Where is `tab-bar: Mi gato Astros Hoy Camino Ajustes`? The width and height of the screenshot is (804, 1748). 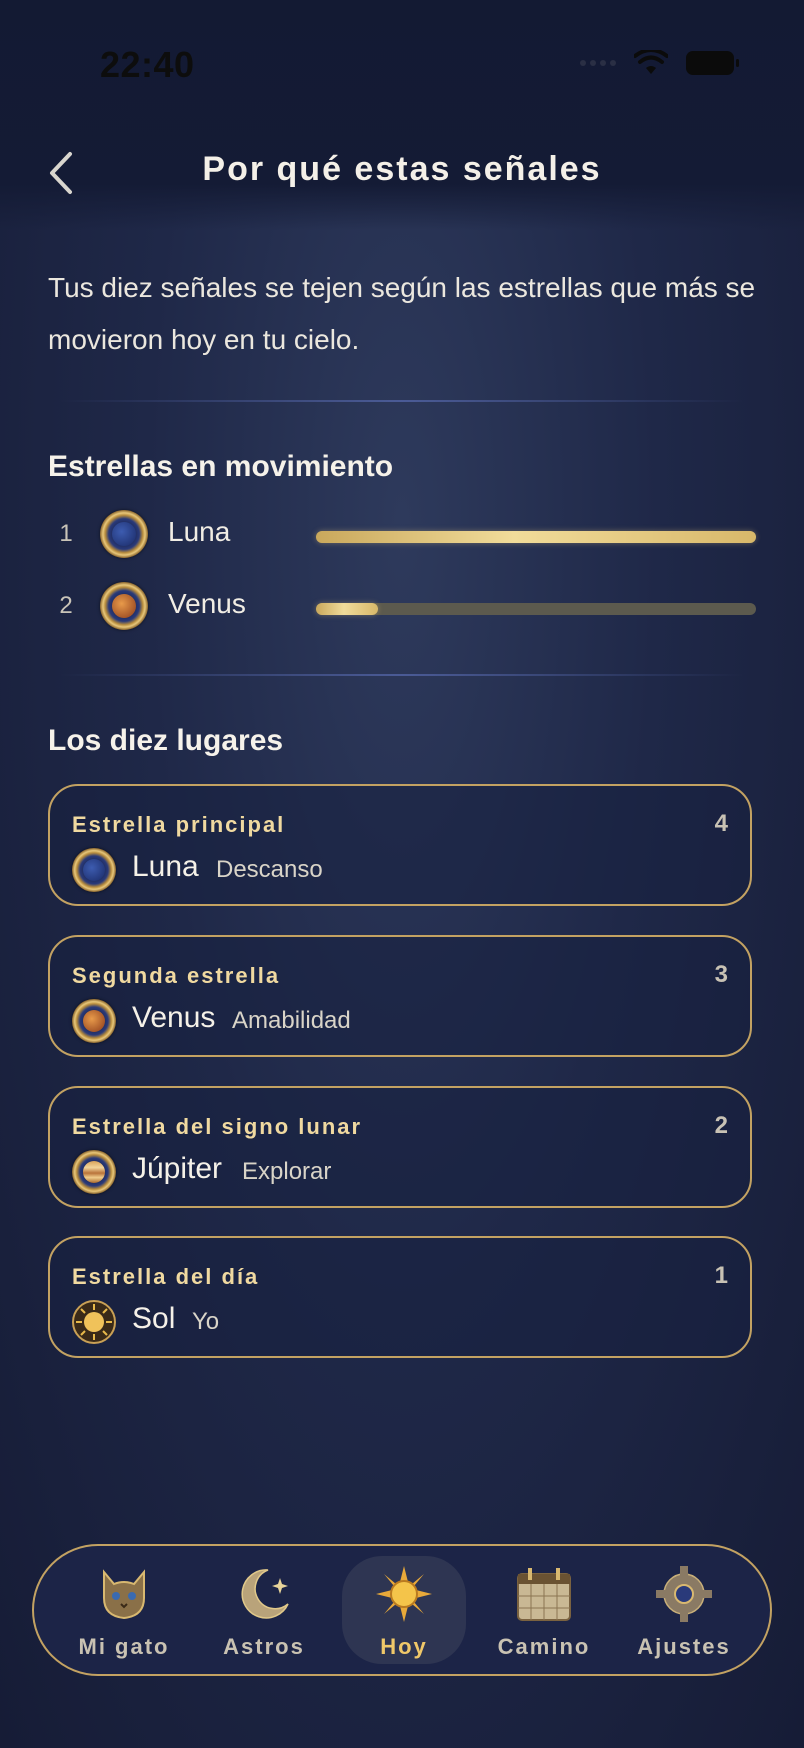 tab-bar: Mi gato Astros Hoy Camino Ajustes is located at coordinates (402, 1610).